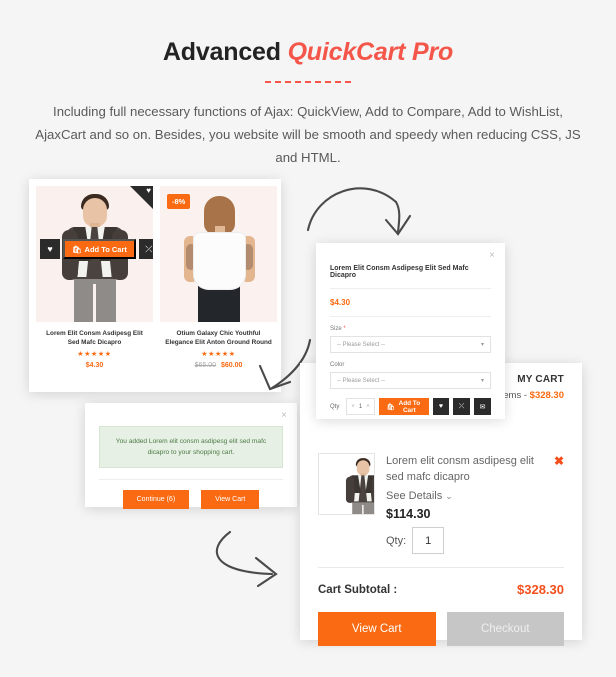 Image resolution: width=616 pixels, height=677 pixels. What do you see at coordinates (540, 589) in the screenshot?
I see `cart-subtotal-value: $328.30` at bounding box center [540, 589].